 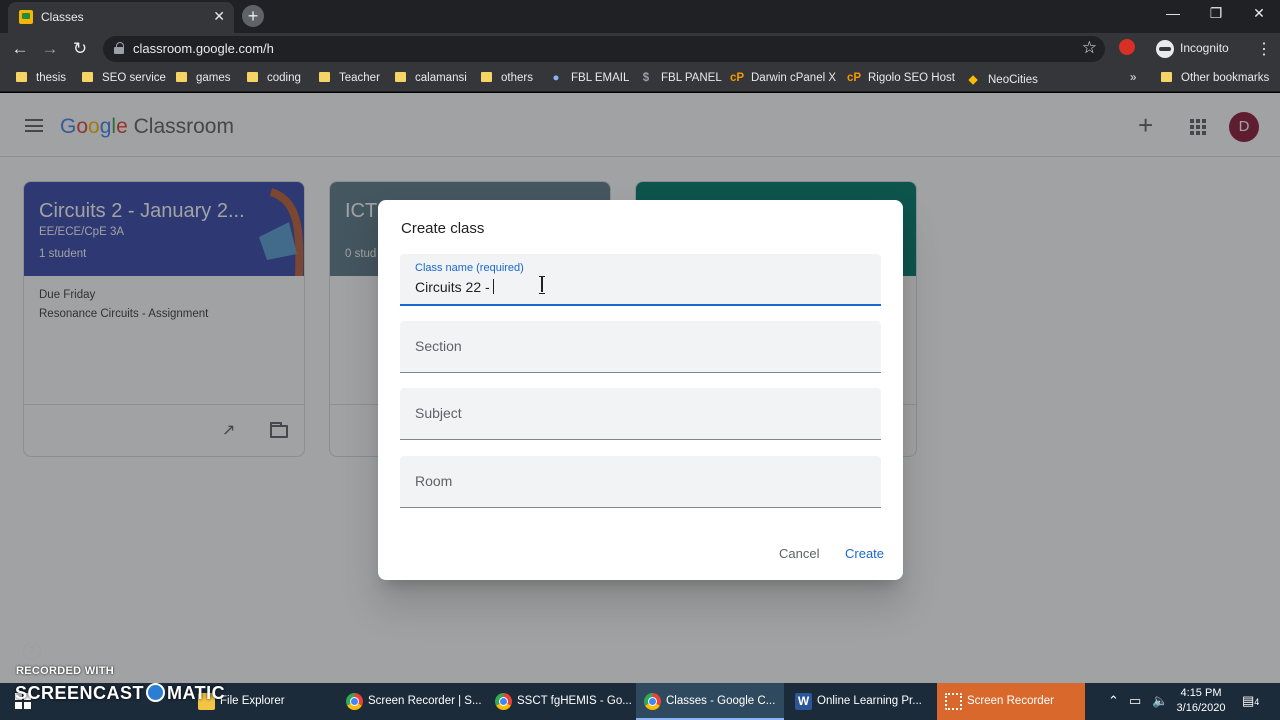 I want to click on taskbar-label: File Explorer, so click(x=252, y=701).